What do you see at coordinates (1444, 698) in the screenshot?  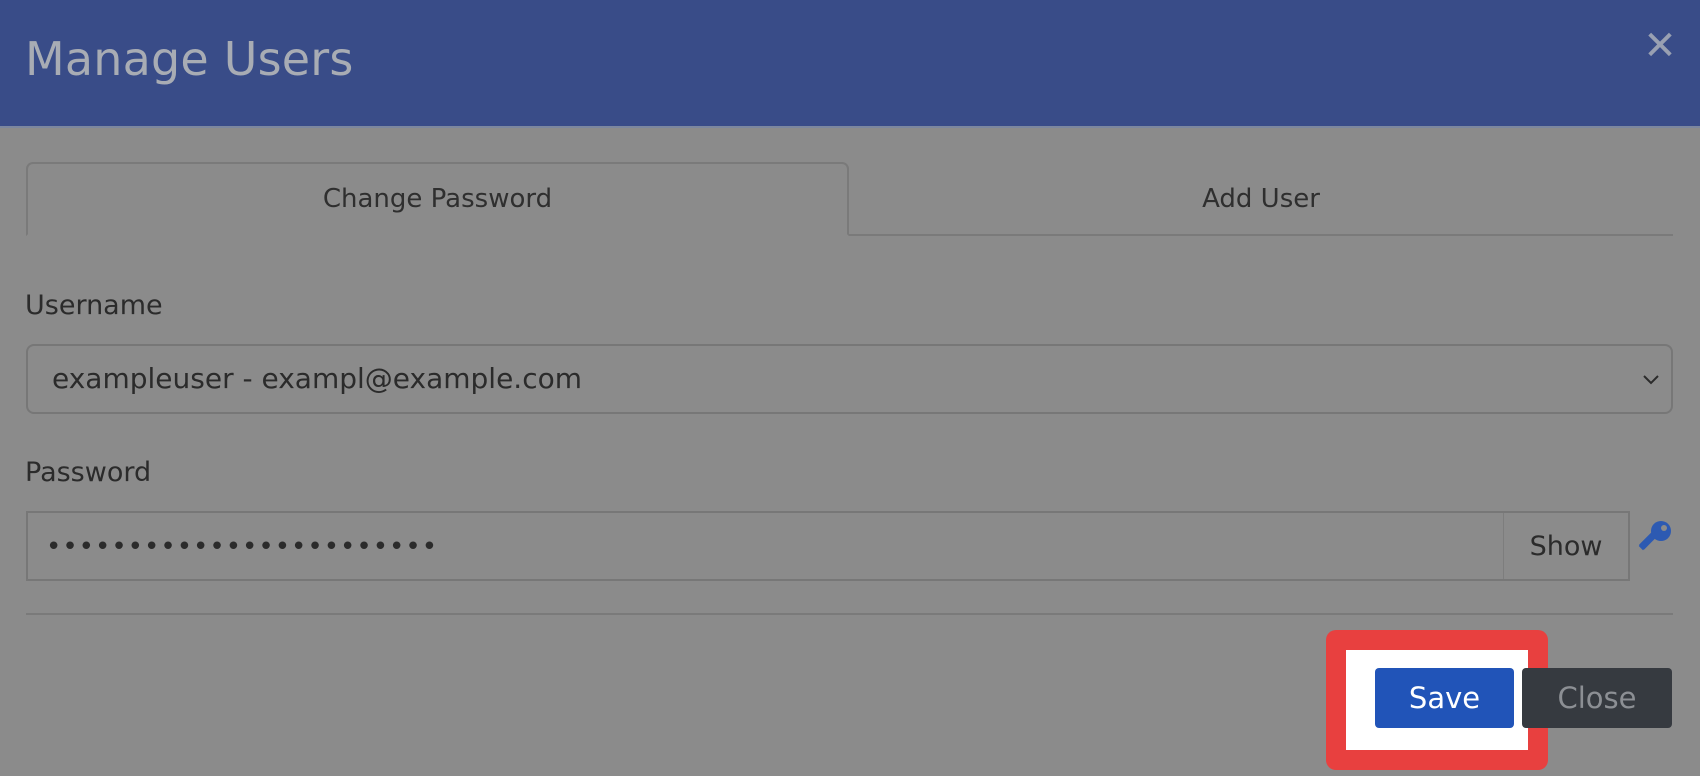 I see `save-button: Save` at bounding box center [1444, 698].